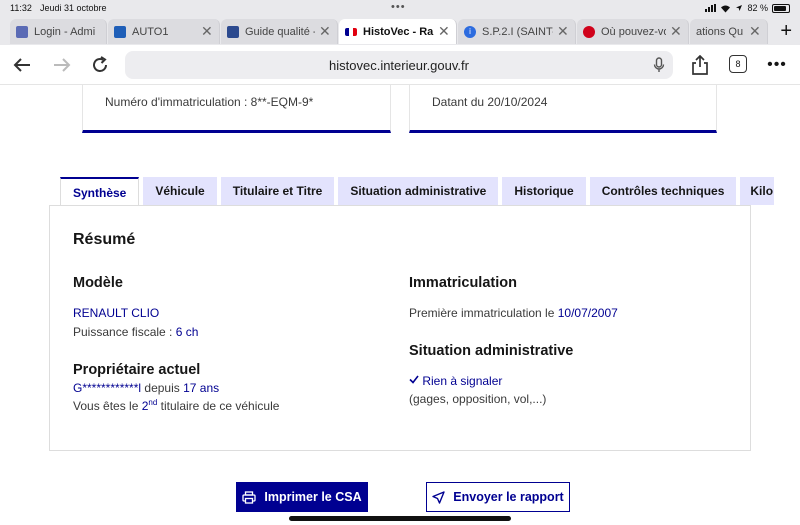  What do you see at coordinates (757, 8) in the screenshot?
I see `battery-percent: 82 %` at bounding box center [757, 8].